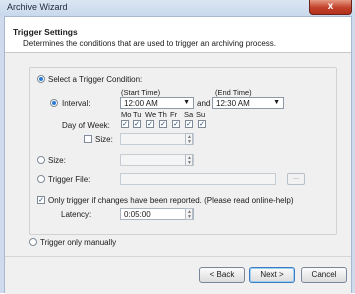 The width and height of the screenshot is (355, 294). Describe the element at coordinates (54, 103) in the screenshot. I see `interval-radio` at that location.